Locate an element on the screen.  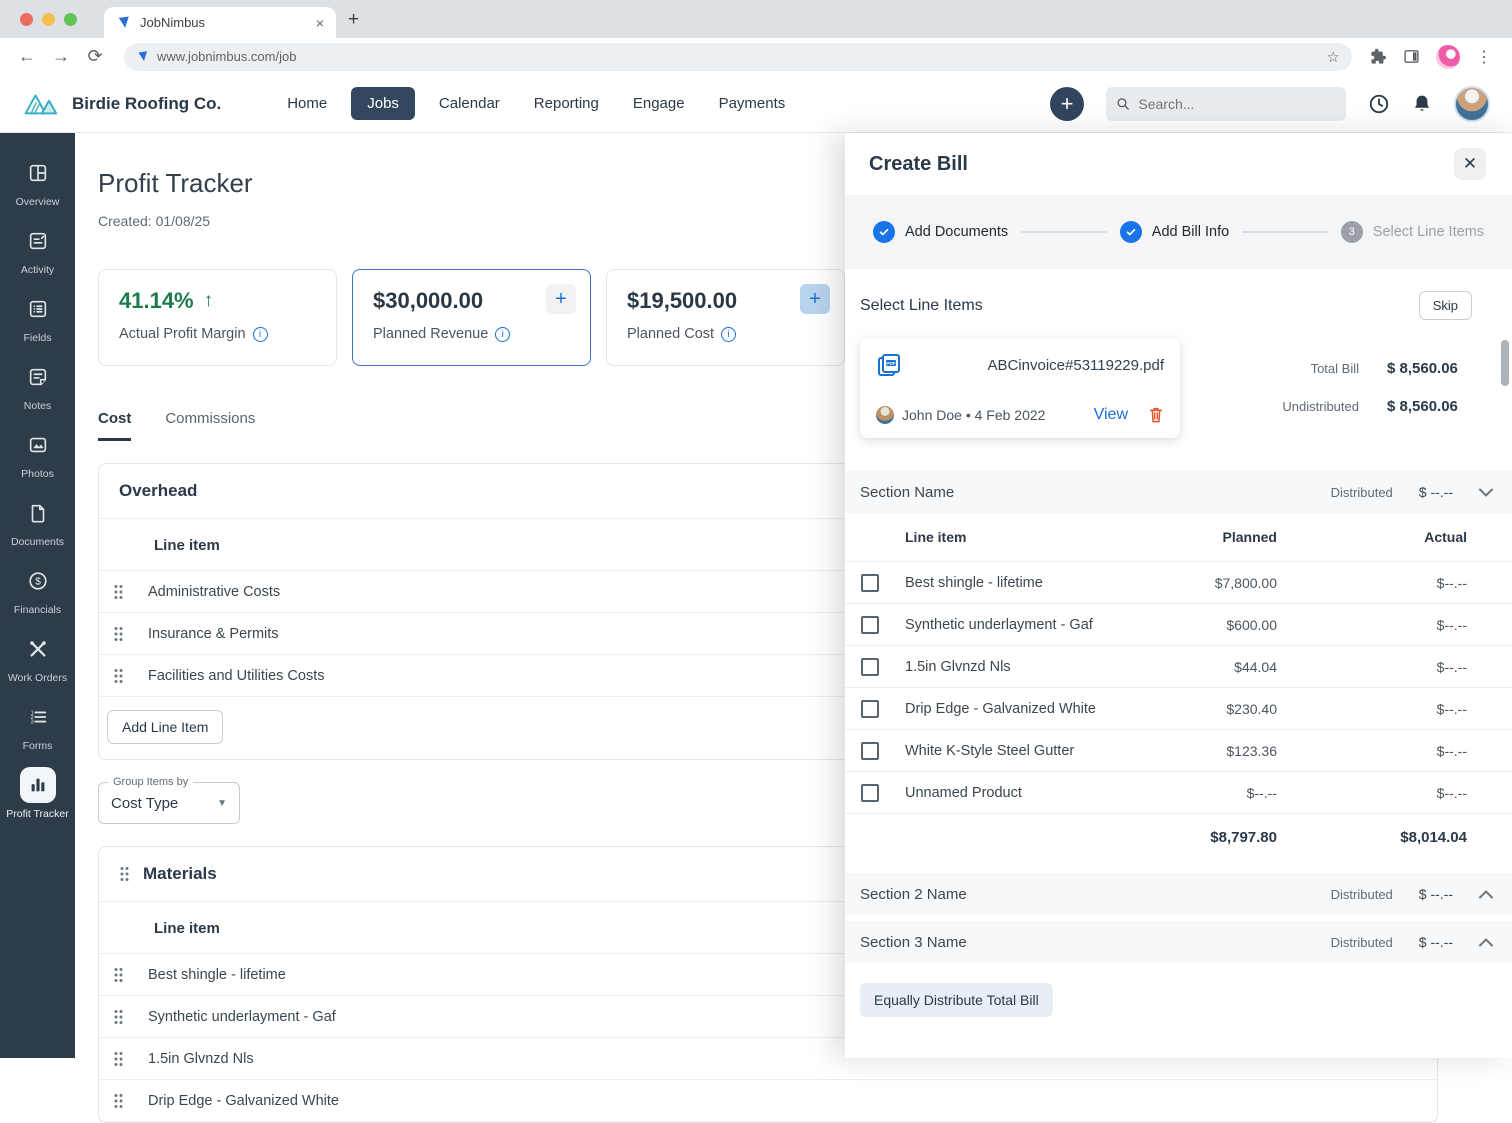
global-search is located at coordinates (1226, 103).